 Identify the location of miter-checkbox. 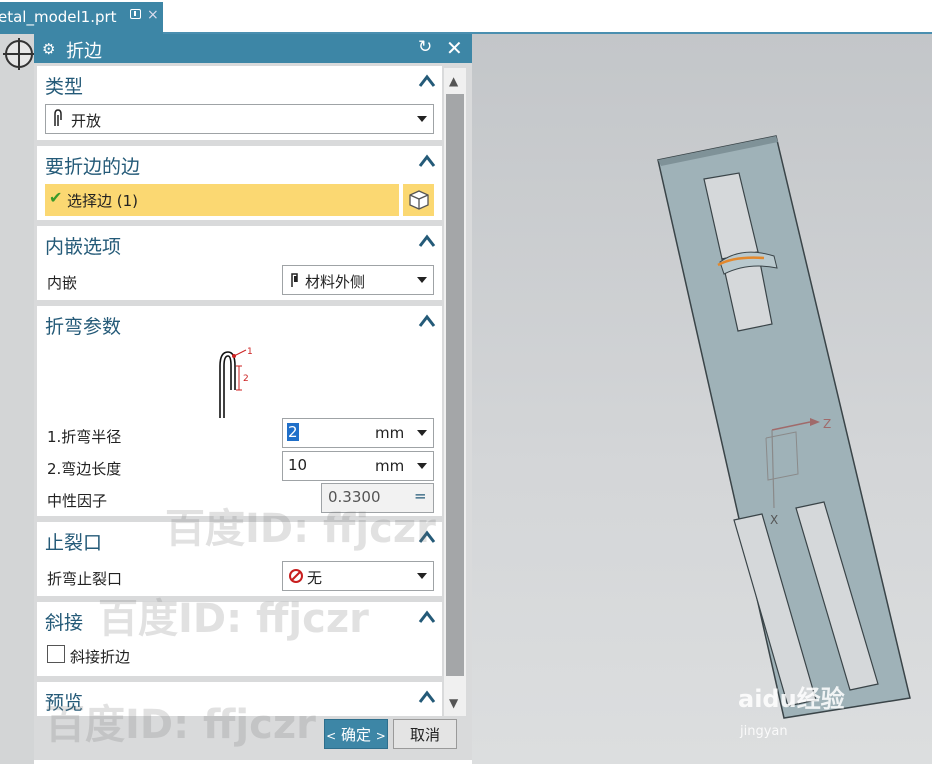
(56, 654).